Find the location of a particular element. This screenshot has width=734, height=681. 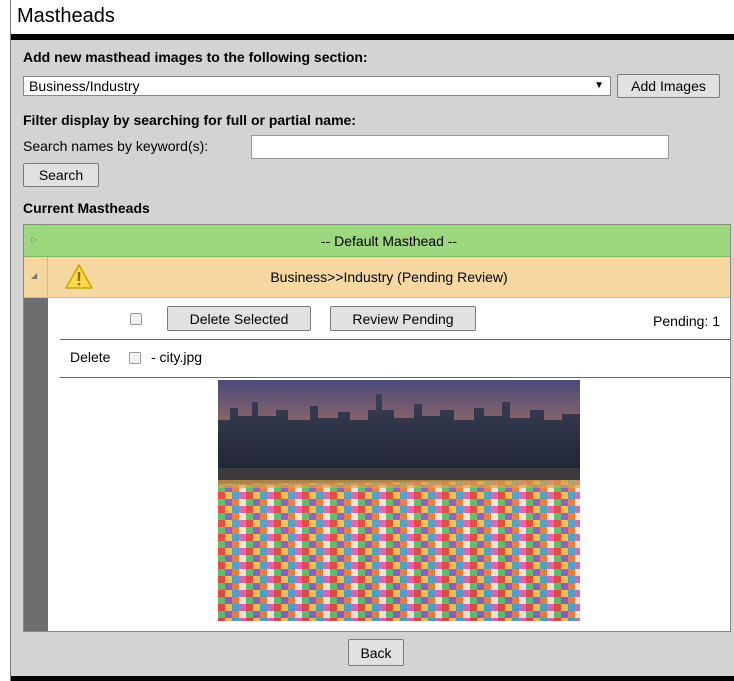

collapse-arrow-icon: ◢ is located at coordinates (34, 275).